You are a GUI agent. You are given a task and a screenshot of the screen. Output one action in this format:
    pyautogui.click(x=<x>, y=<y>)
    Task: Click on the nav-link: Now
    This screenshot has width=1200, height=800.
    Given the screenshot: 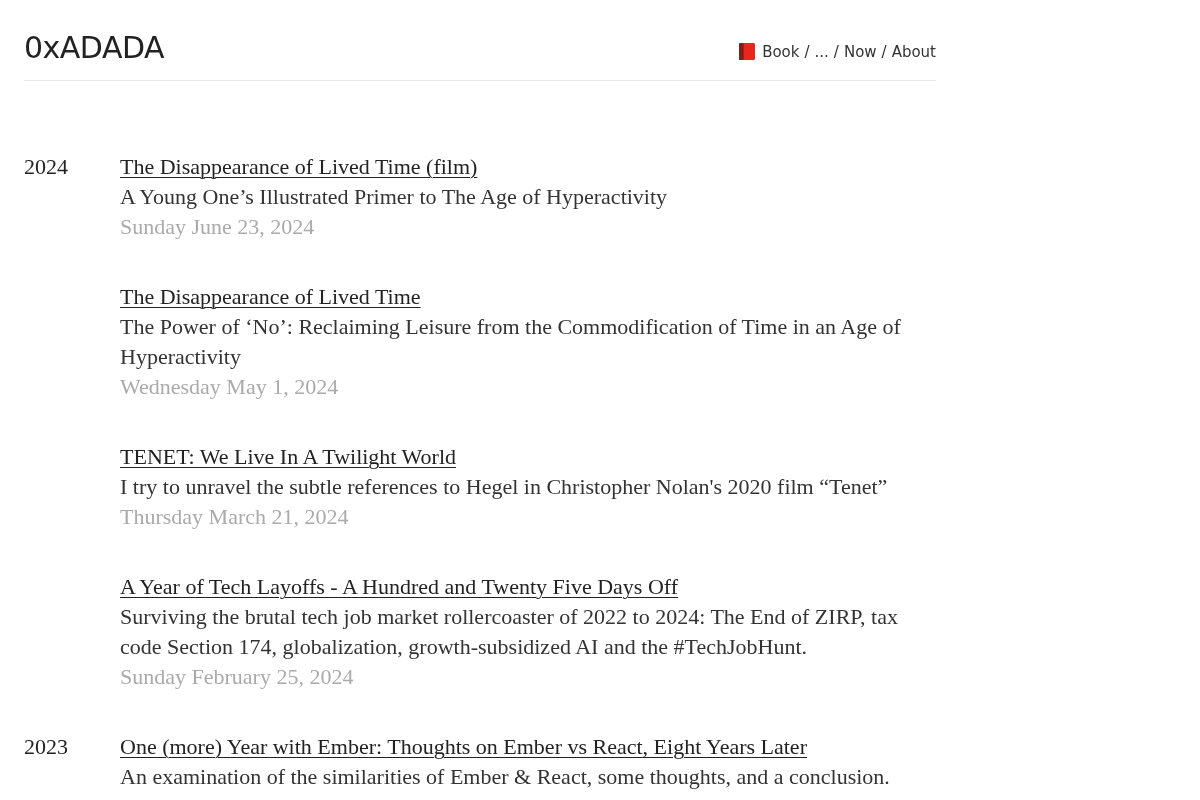 What is the action you would take?
    pyautogui.click(x=860, y=52)
    